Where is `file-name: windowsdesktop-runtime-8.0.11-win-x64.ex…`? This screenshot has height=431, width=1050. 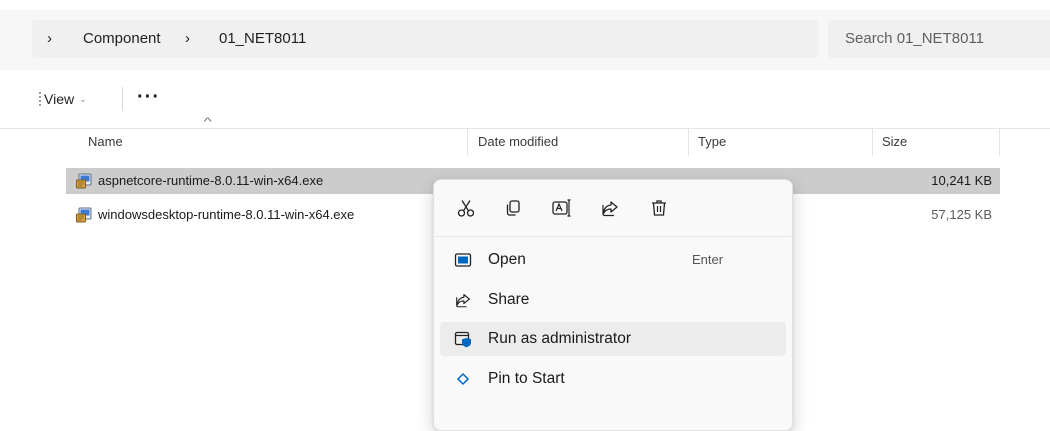
file-name: windowsdesktop-runtime-8.0.11-win-x64.ex… is located at coordinates (226, 214).